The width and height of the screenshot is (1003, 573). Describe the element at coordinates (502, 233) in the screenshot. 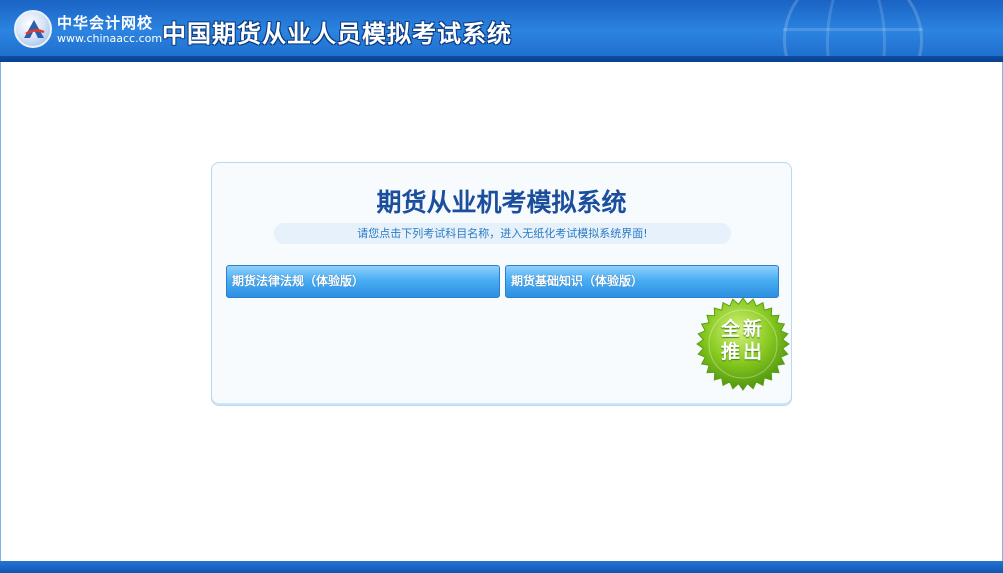

I see `panel-instructions: 请您点击下列考试科目名称，进入无纸化考试模拟系统界面!` at that location.